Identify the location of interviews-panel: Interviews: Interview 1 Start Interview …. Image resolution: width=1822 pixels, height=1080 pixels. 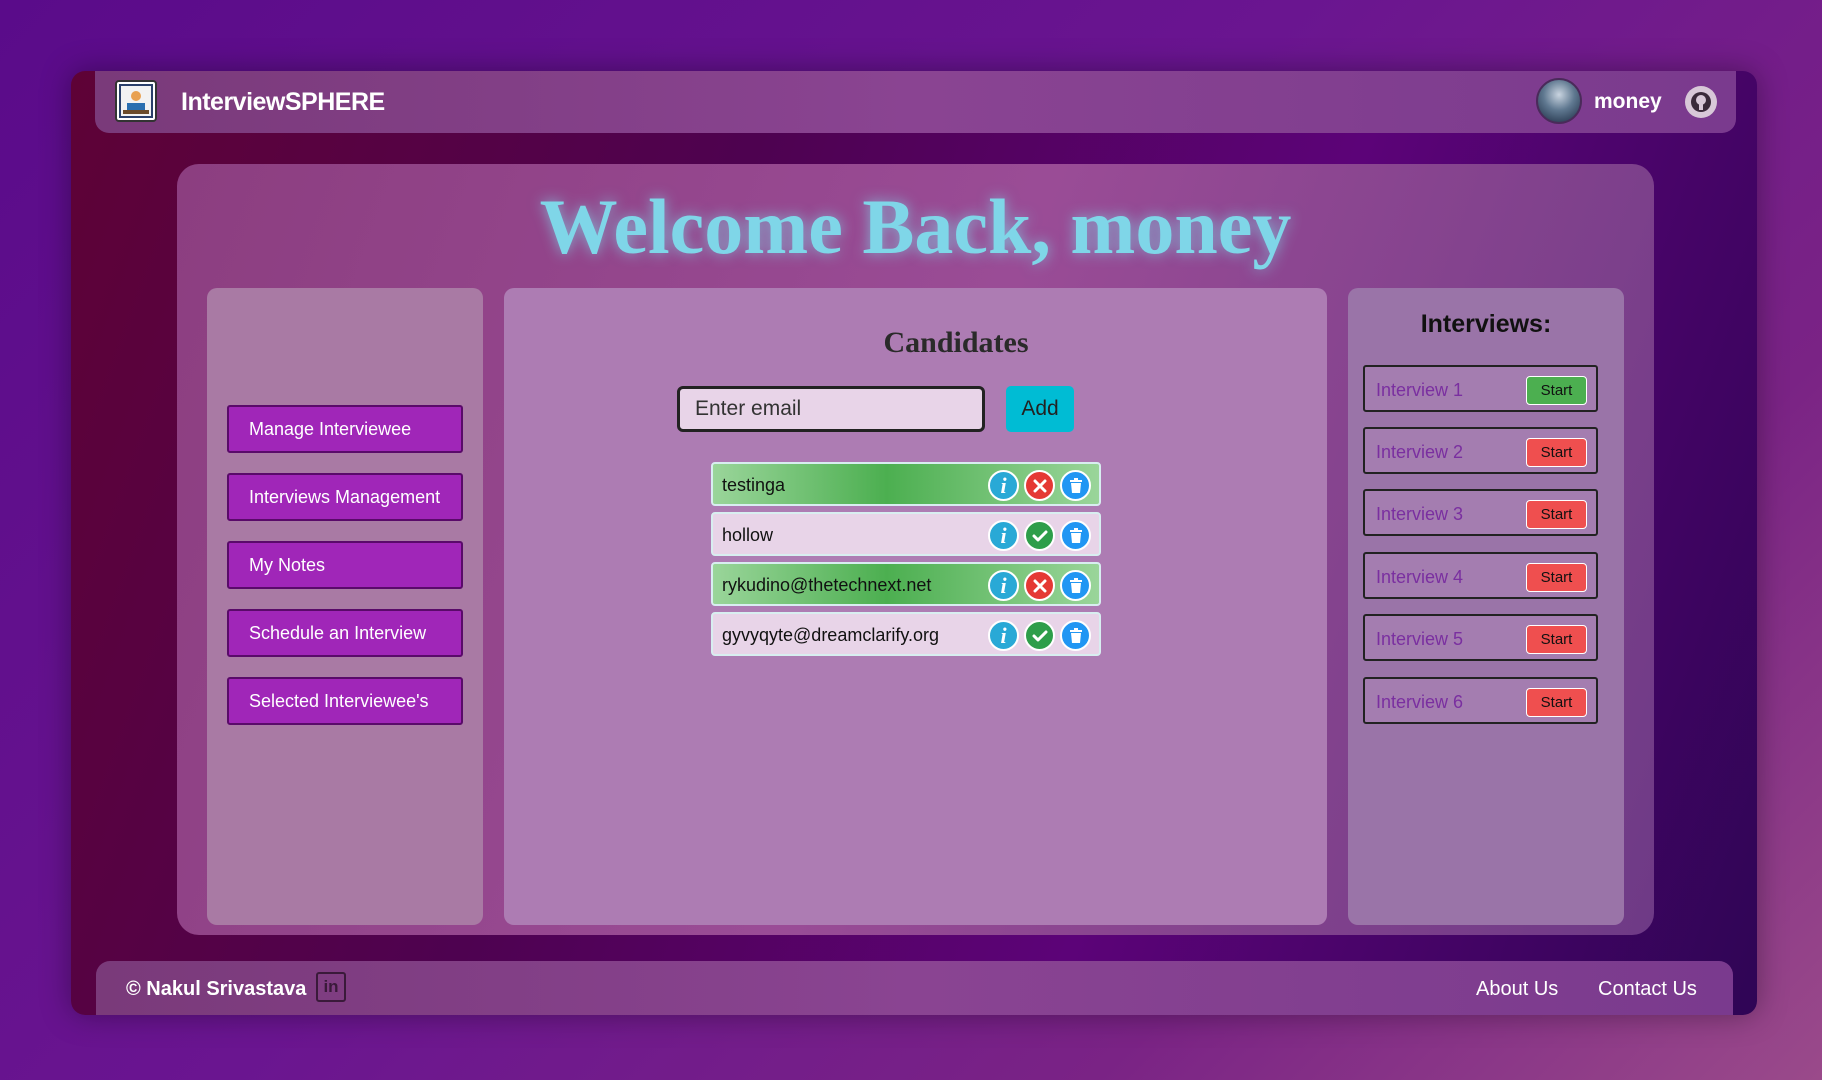
(1486, 606).